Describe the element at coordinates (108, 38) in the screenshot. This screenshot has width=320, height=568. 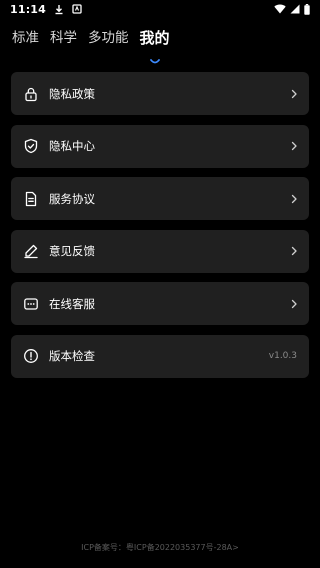
I see `tab-multifunction: 多功能` at that location.